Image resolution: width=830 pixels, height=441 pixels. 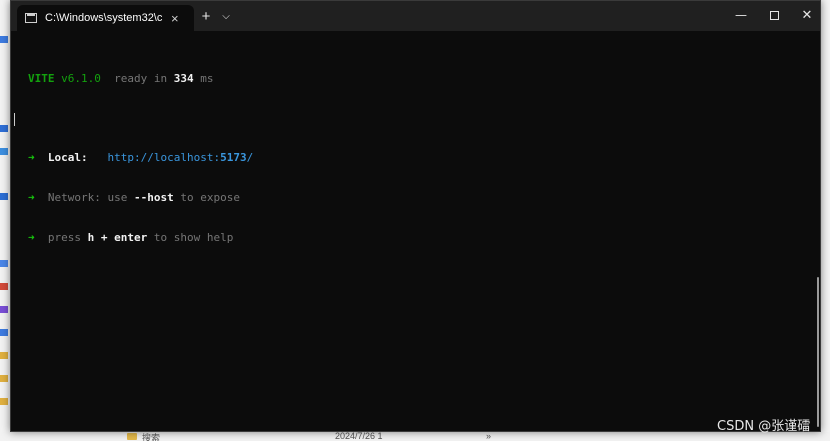 I want to click on tab-close-icon: ×, so click(x=175, y=18).